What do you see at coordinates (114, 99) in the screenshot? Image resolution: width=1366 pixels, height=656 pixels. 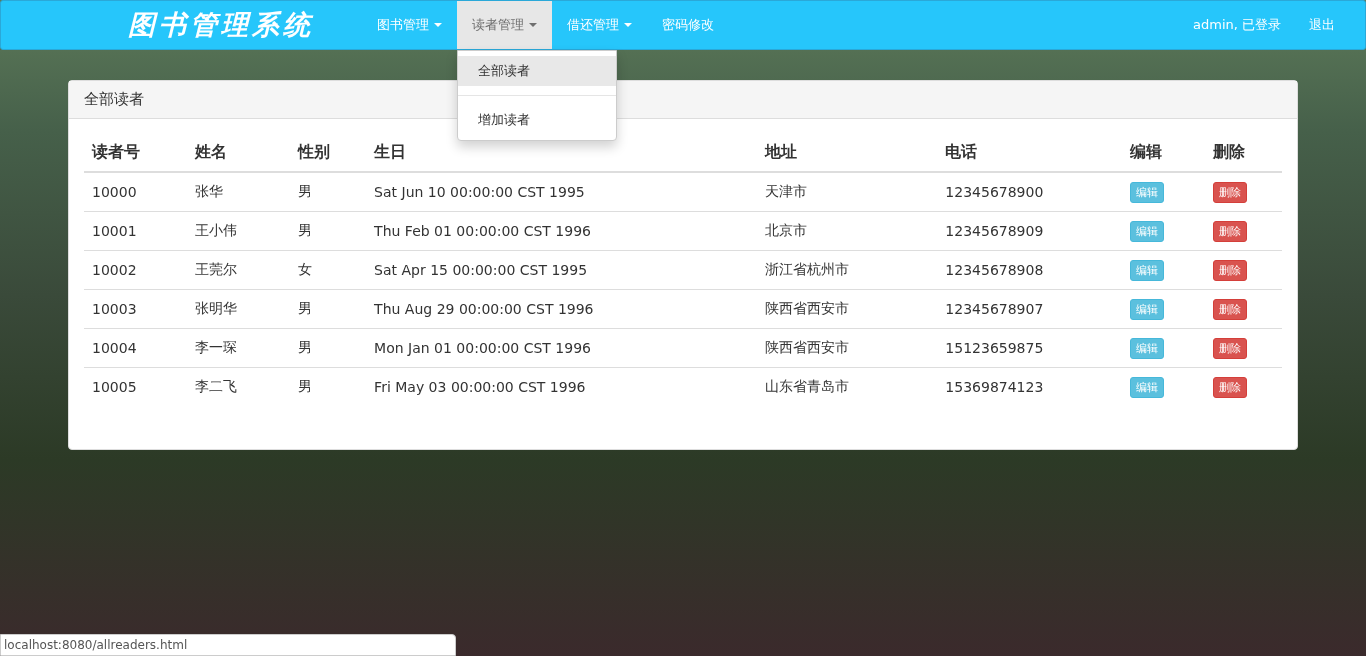 I see `panel-title: 全部读者` at bounding box center [114, 99].